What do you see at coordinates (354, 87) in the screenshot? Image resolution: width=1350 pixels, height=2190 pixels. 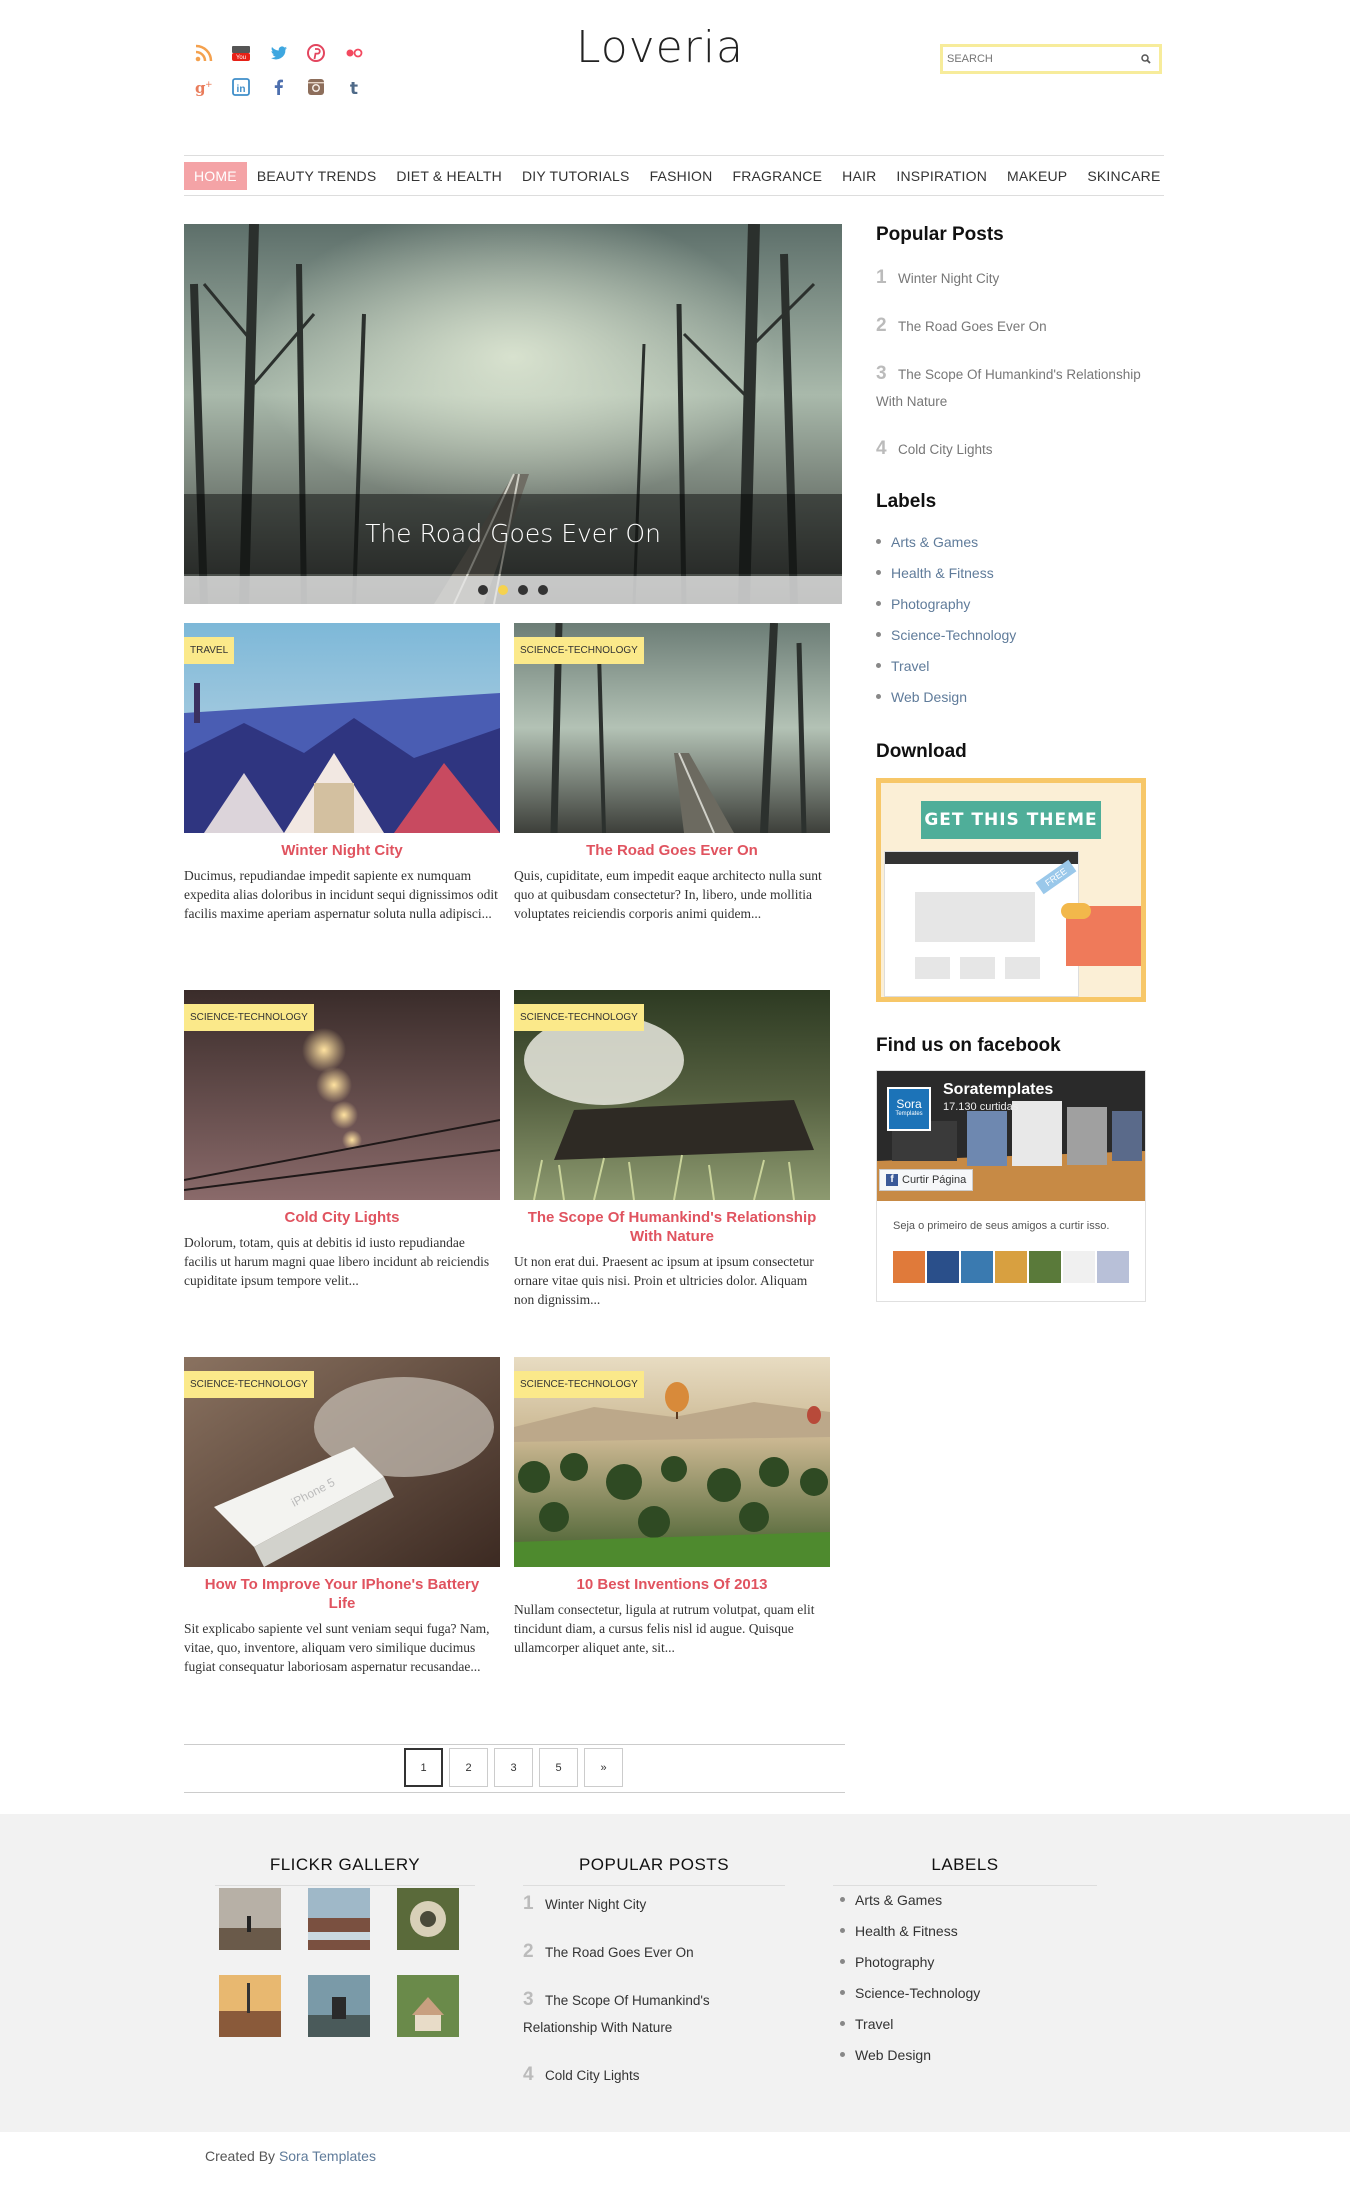 I see `tumblr-icon: t` at bounding box center [354, 87].